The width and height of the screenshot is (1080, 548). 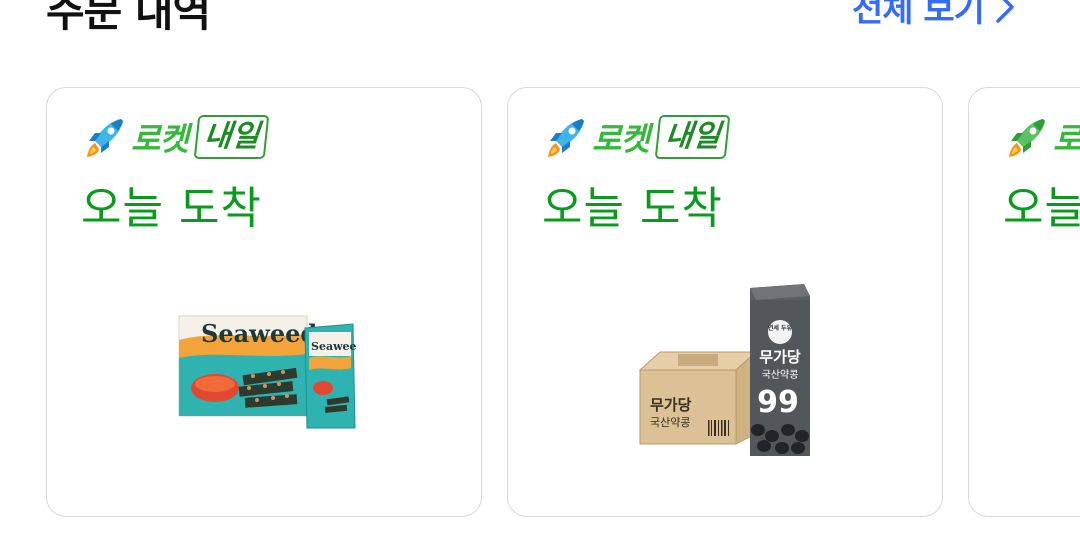 I want to click on rocket-delivery-badge: 로켓, so click(x=1041, y=137).